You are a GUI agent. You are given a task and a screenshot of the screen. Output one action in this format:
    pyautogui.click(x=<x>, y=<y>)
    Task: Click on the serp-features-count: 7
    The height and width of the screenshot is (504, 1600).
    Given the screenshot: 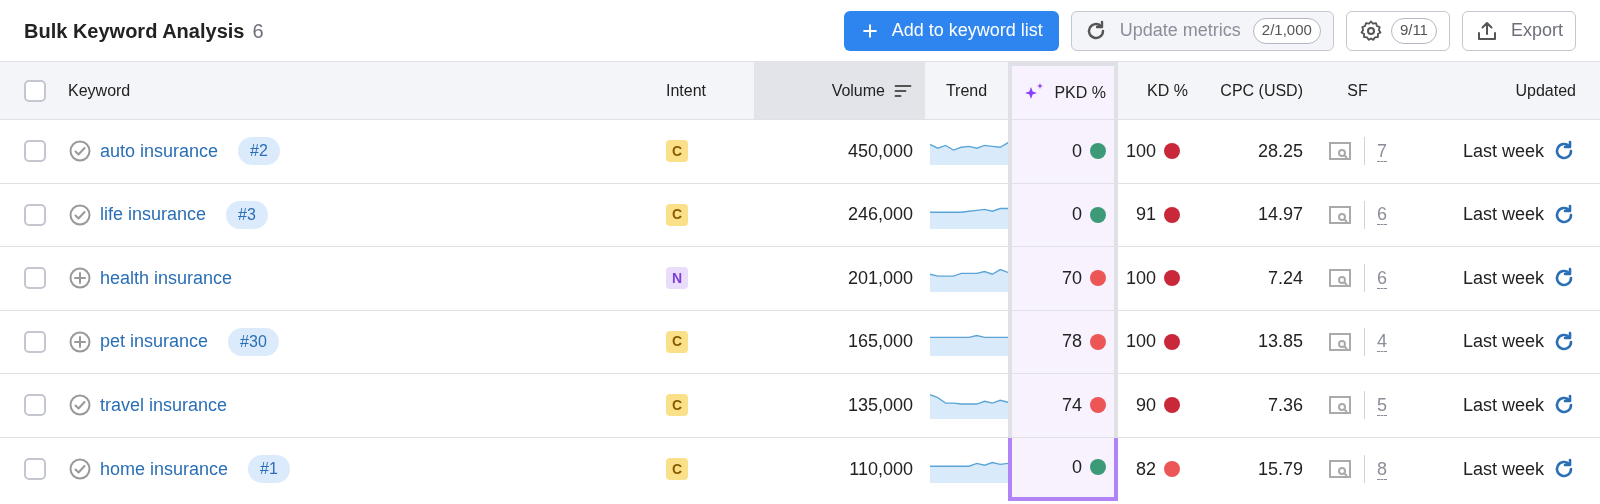 What is the action you would take?
    pyautogui.click(x=1382, y=151)
    